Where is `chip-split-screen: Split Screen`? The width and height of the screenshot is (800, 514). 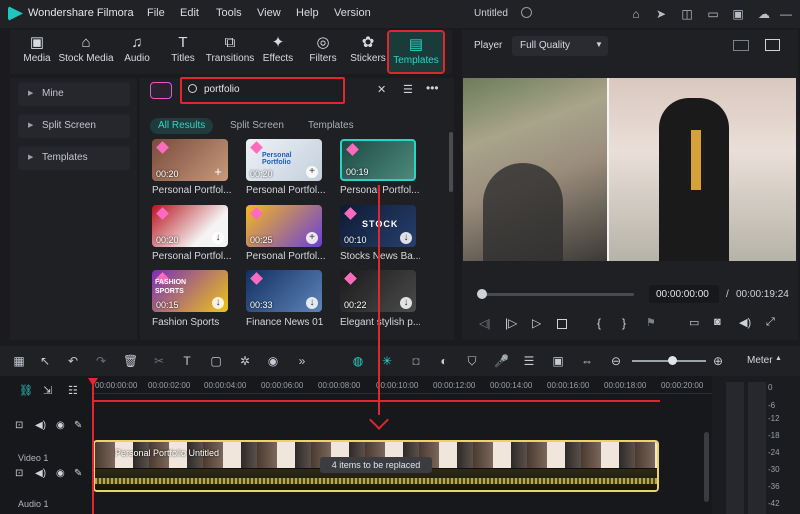 chip-split-screen: Split Screen is located at coordinates (257, 126).